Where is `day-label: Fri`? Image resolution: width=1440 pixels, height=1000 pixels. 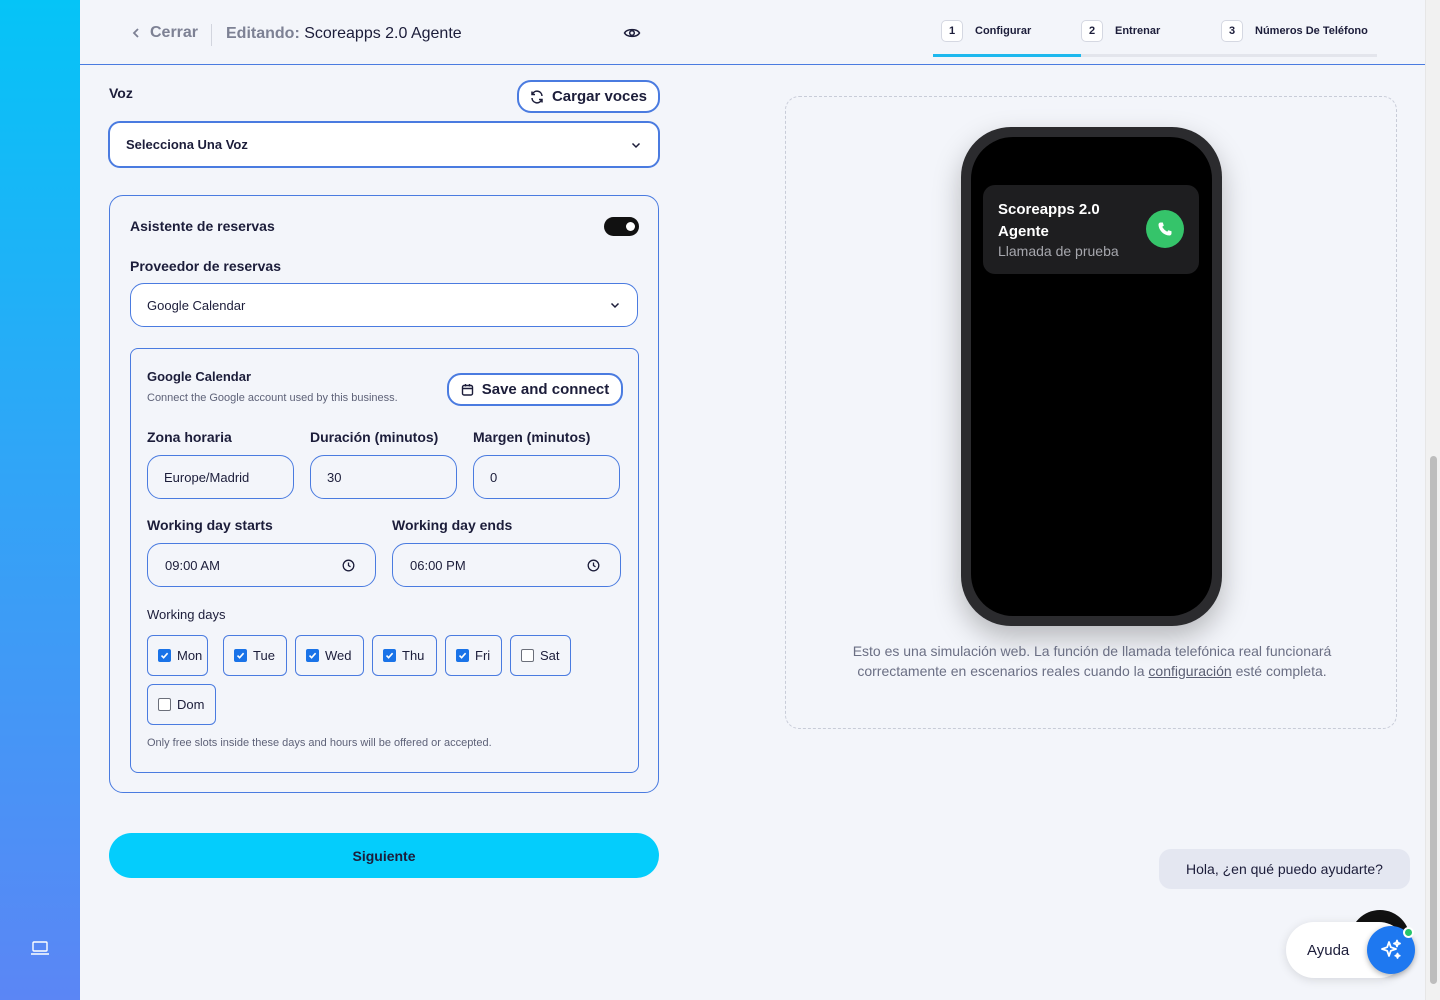
day-label: Fri is located at coordinates (483, 655).